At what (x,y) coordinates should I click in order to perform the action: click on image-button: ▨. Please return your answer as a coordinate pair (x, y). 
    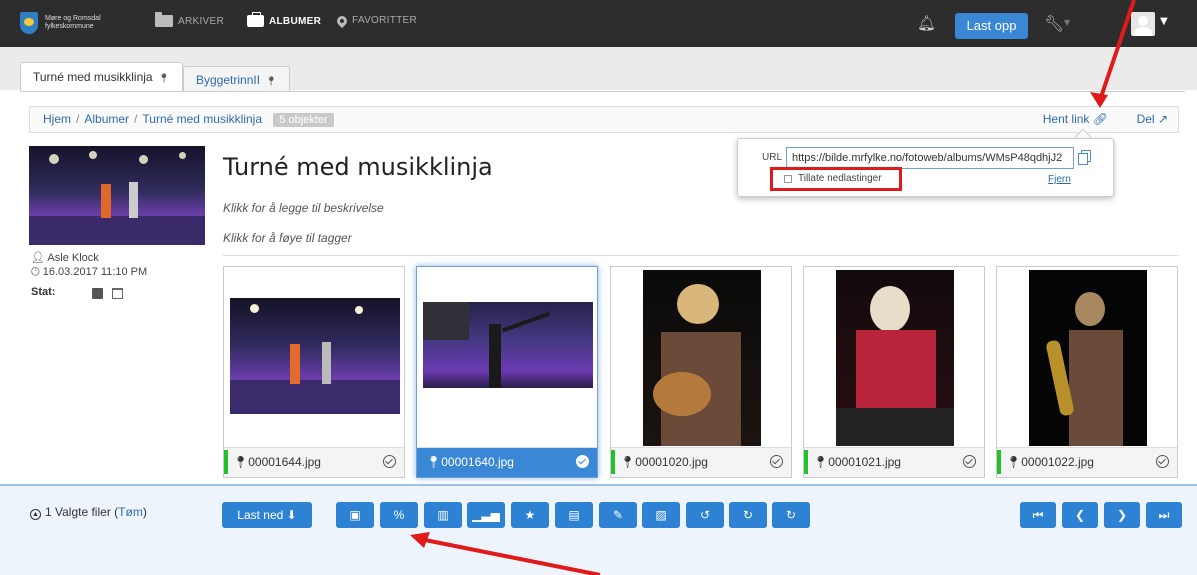
    Looking at the image, I should click on (661, 515).